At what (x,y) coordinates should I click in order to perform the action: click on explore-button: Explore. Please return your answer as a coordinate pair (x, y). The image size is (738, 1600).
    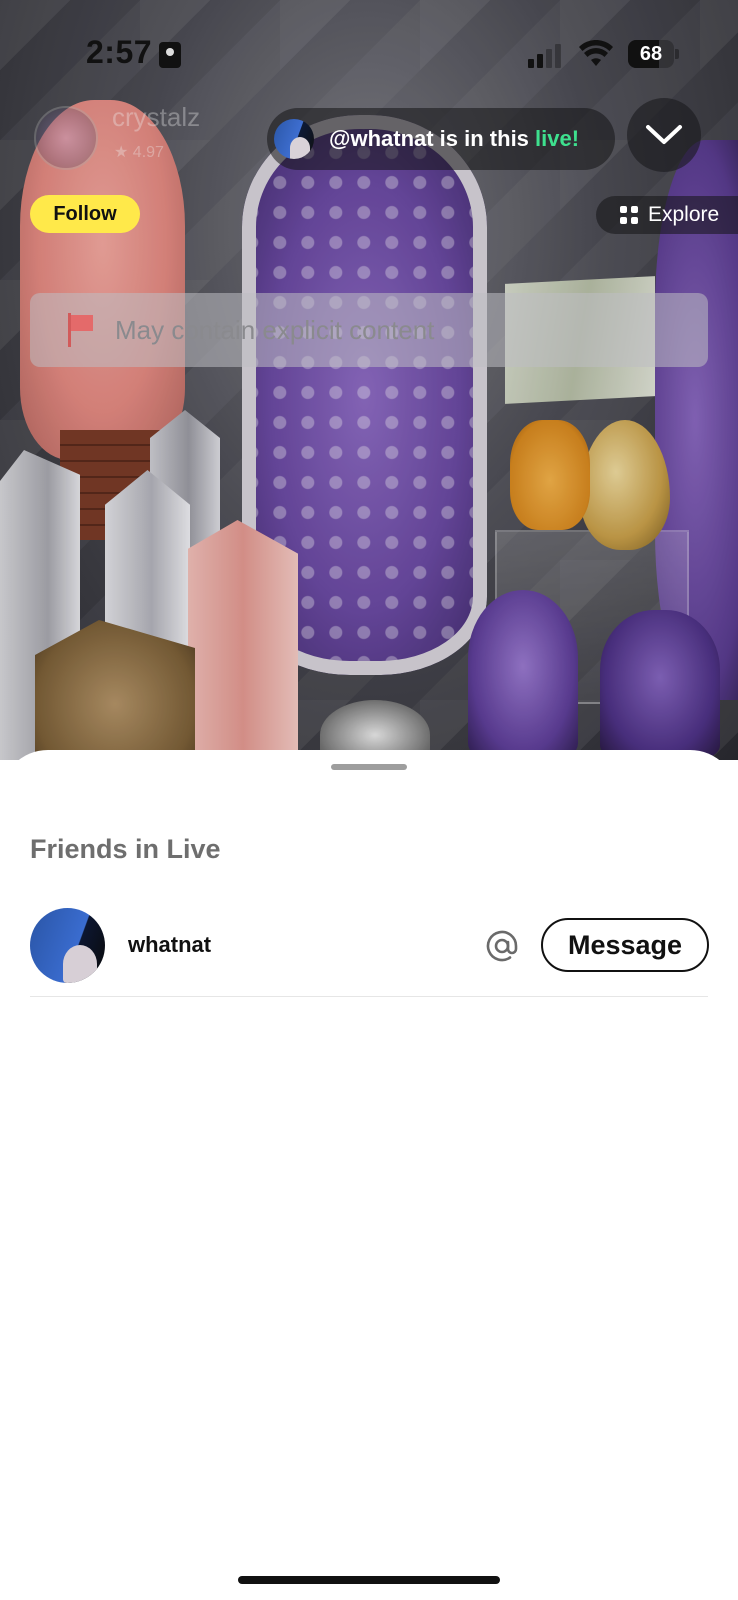
    Looking at the image, I should click on (667, 215).